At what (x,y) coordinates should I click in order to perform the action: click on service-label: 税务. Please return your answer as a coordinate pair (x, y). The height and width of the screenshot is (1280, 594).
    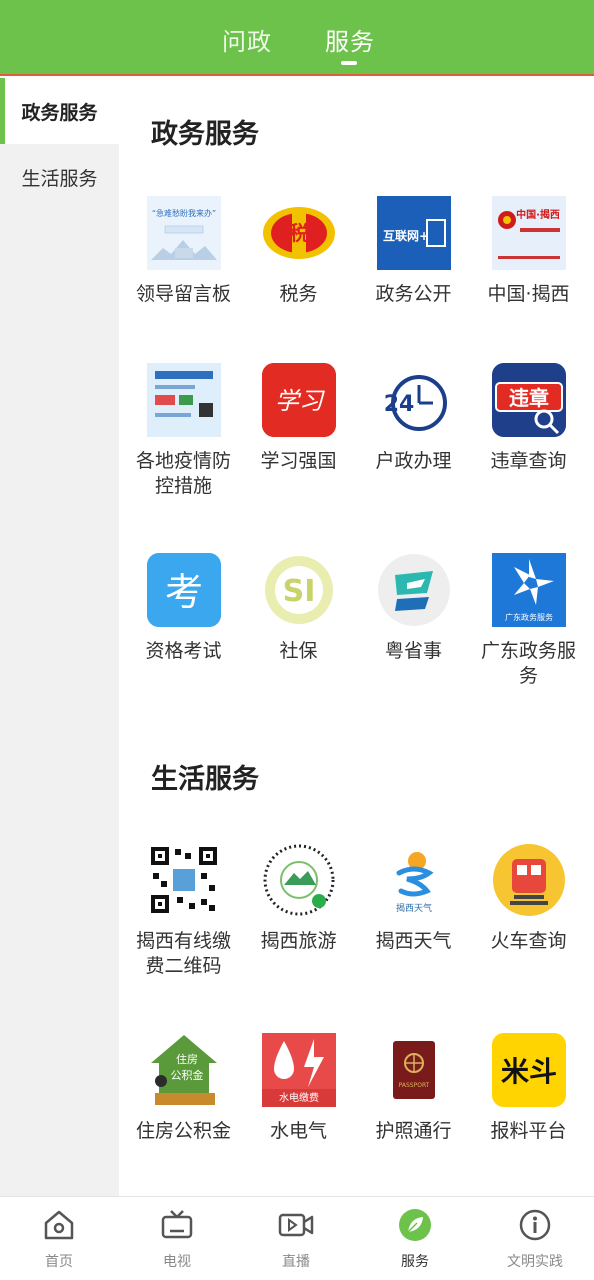
    Looking at the image, I should click on (298, 294).